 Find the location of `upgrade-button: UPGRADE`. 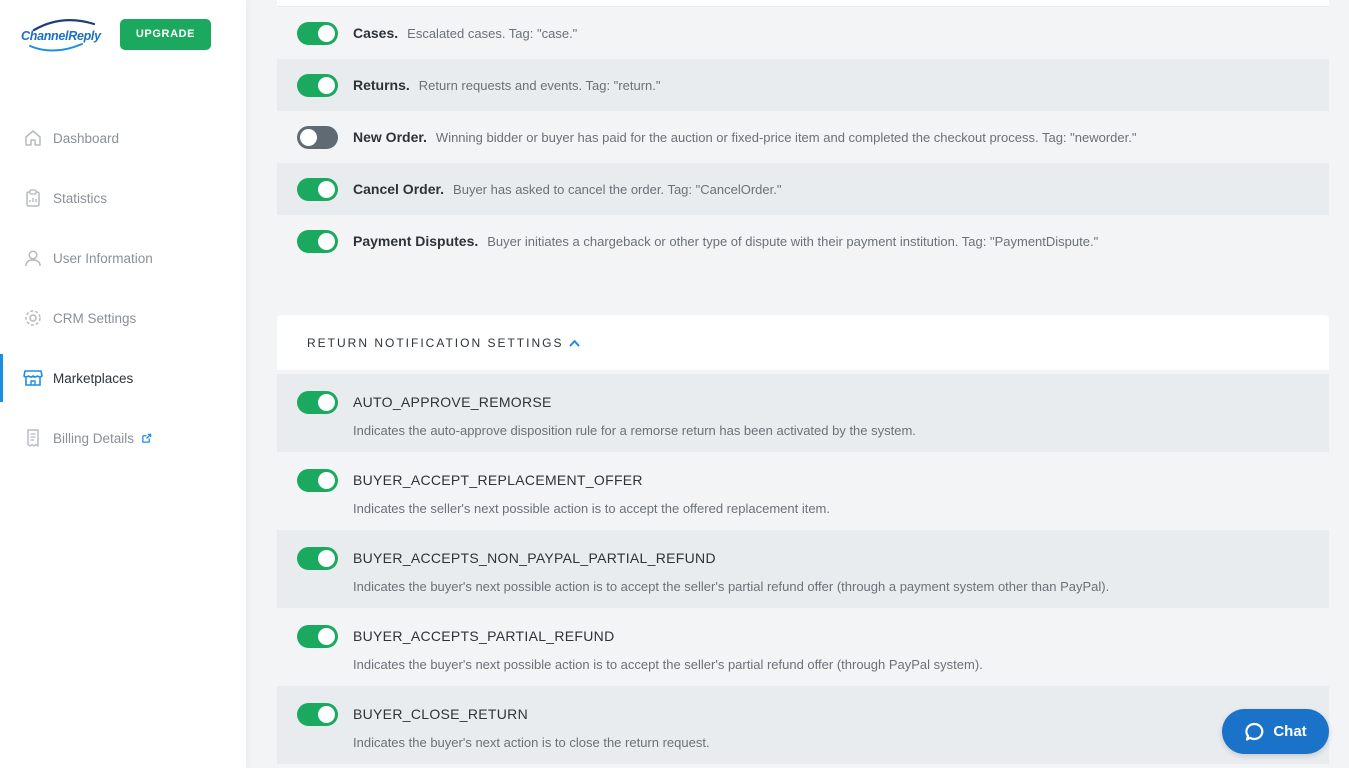

upgrade-button: UPGRADE is located at coordinates (165, 34).